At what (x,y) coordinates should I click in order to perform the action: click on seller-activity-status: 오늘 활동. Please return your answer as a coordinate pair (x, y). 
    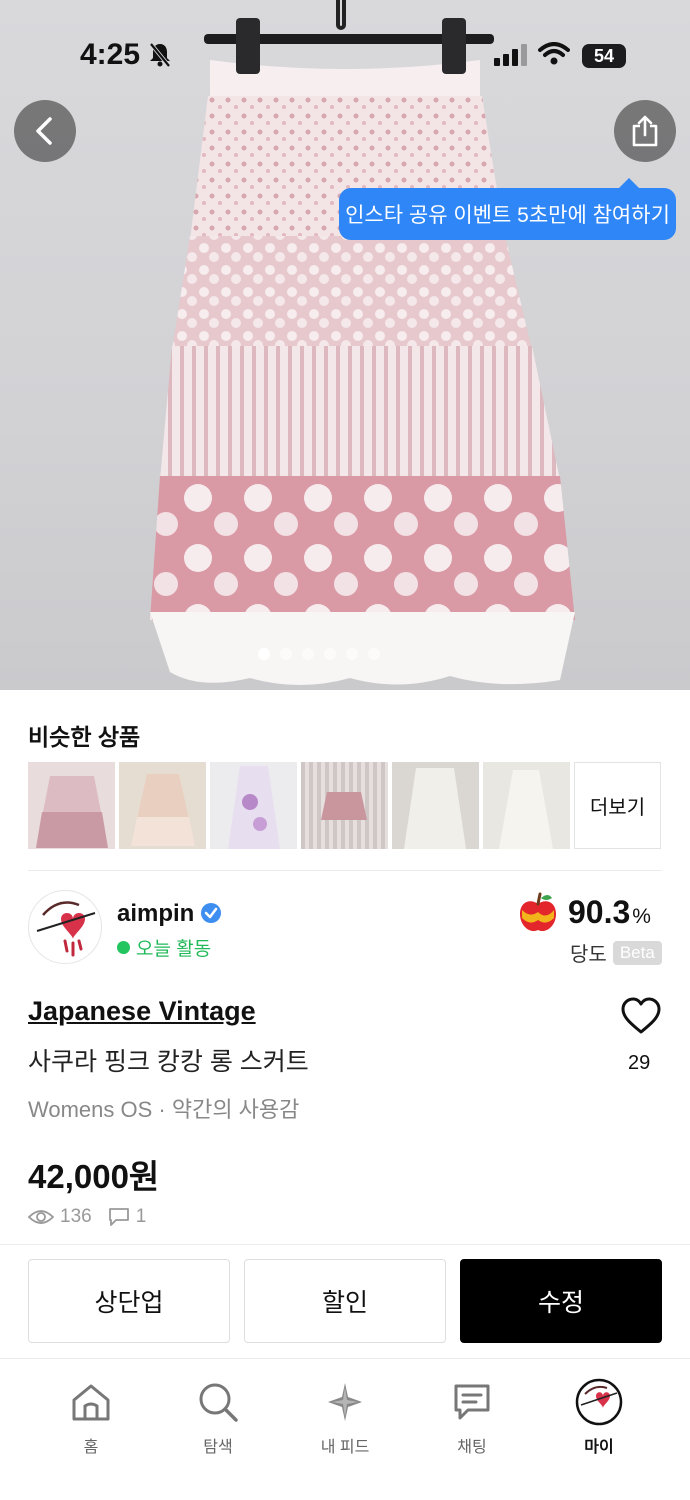
    Looking at the image, I should click on (164, 947).